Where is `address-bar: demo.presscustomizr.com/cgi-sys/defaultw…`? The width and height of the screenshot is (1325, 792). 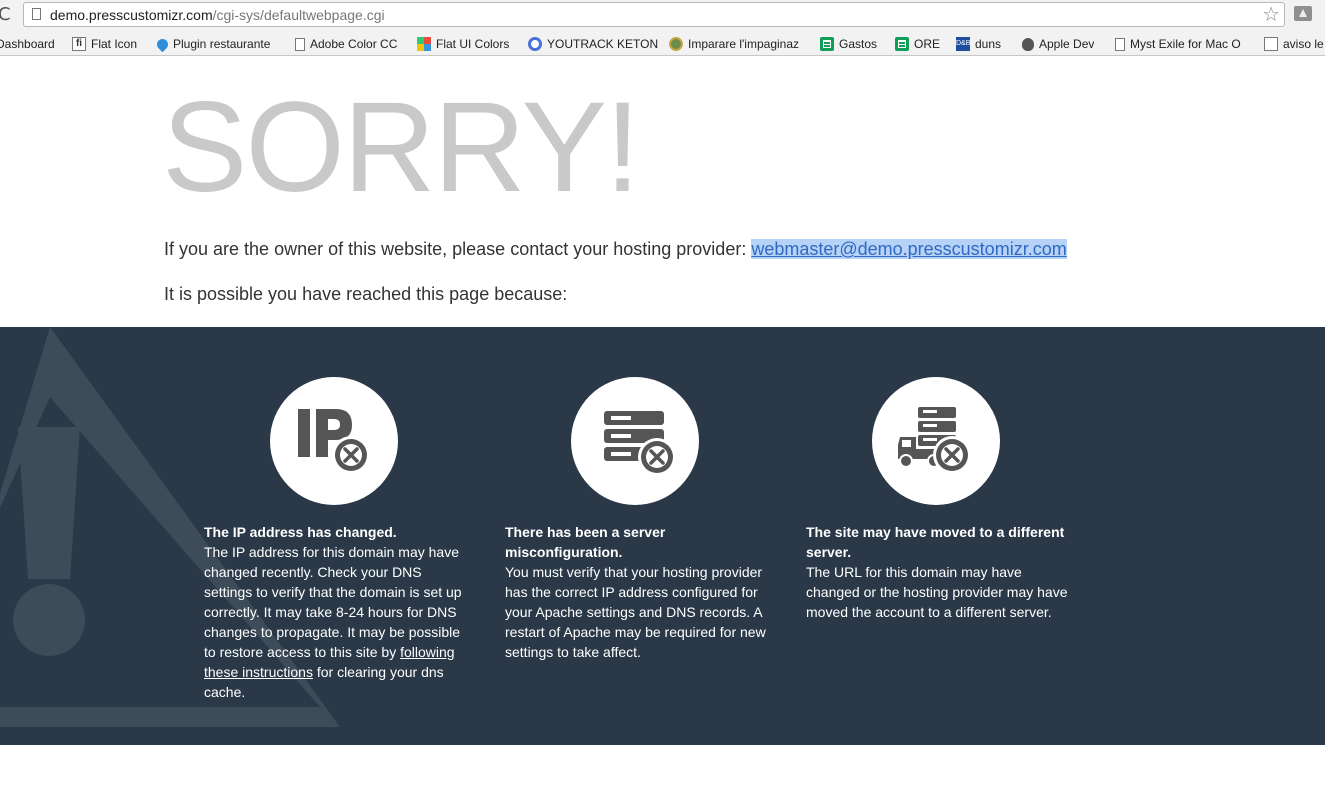 address-bar: demo.presscustomizr.com/cgi-sys/defaultw… is located at coordinates (654, 14).